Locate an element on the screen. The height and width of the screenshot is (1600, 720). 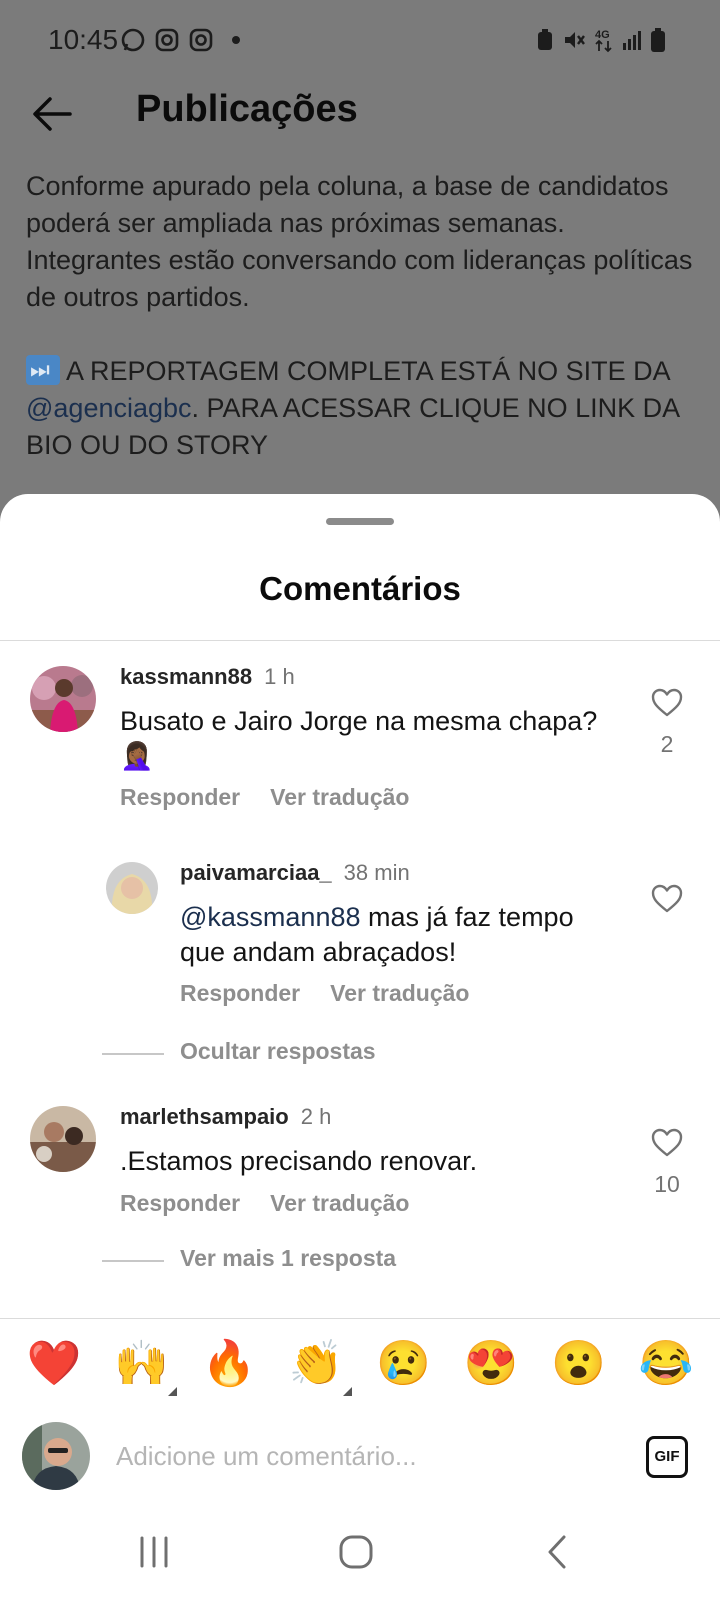
username-link: paivamarciaa_ is located at coordinates (256, 872).